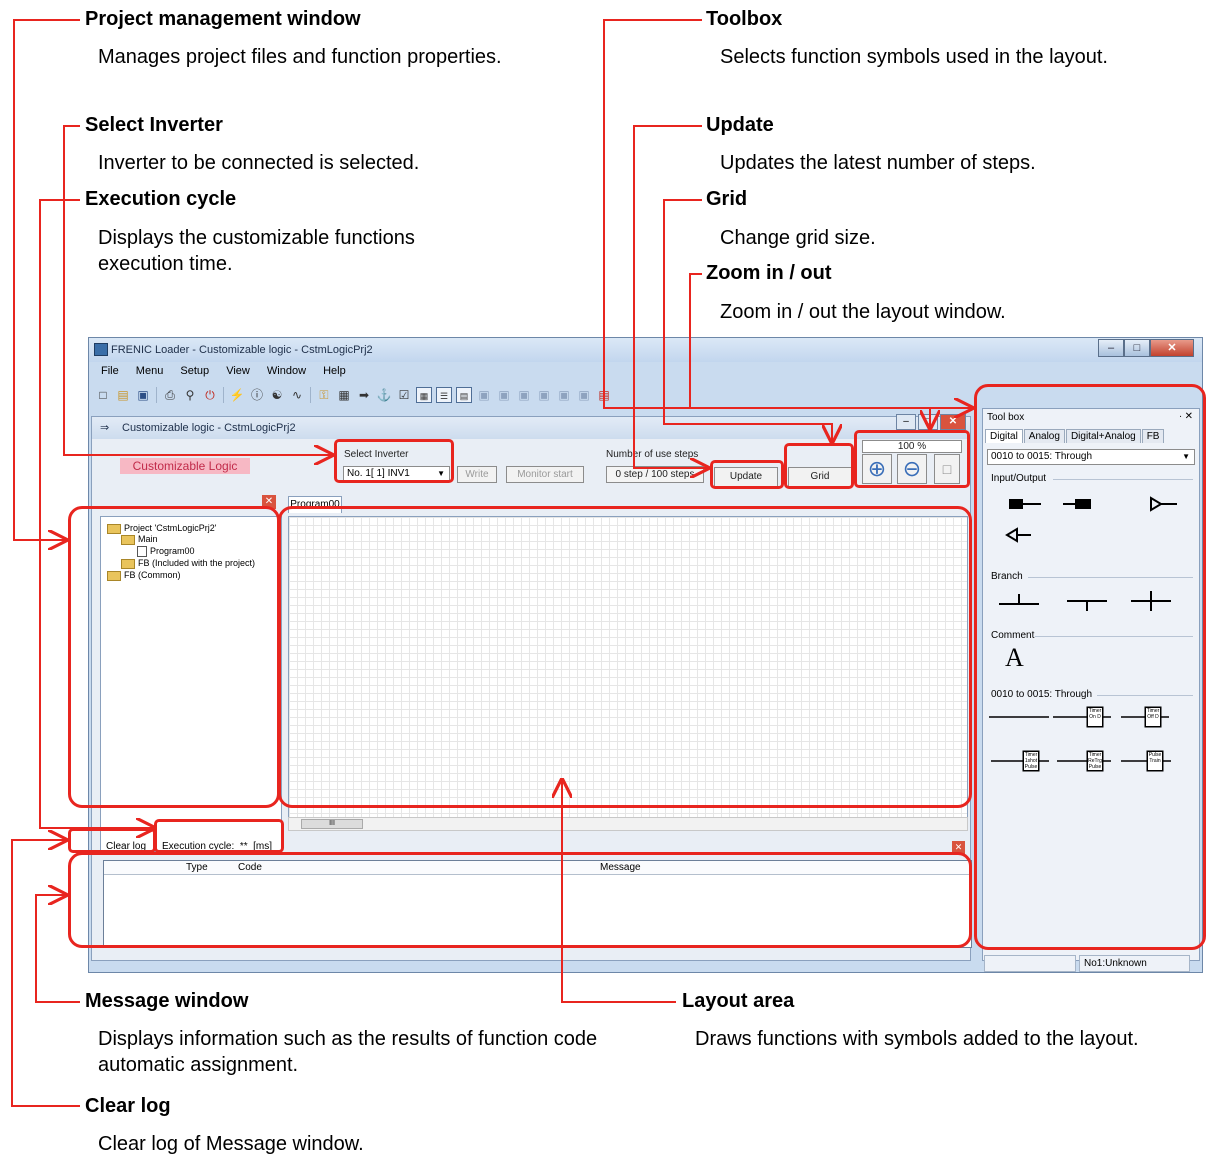  What do you see at coordinates (190, 395) in the screenshot?
I see `print-preview-icon: ⚲` at bounding box center [190, 395].